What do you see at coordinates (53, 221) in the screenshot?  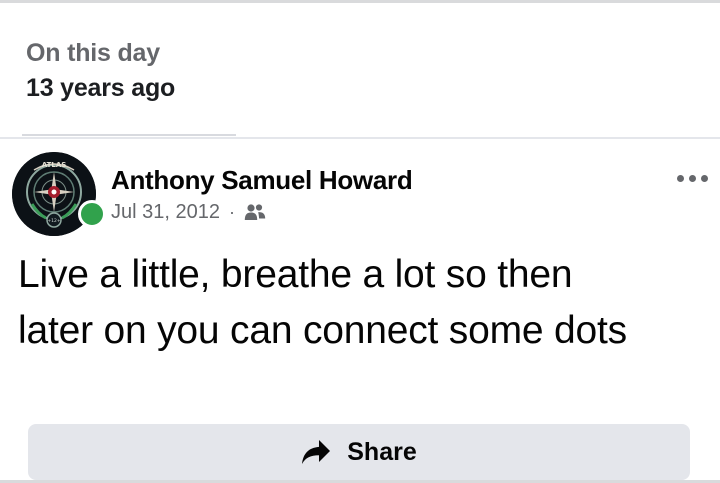 I see `avatar-badge-text: +12+` at bounding box center [53, 221].